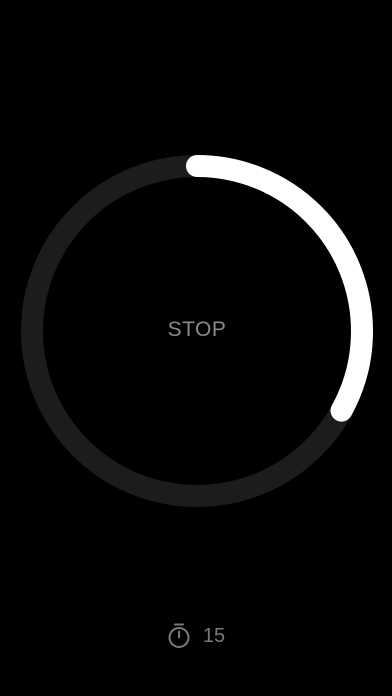 The image size is (392, 696). I want to click on timer-value: 15, so click(214, 635).